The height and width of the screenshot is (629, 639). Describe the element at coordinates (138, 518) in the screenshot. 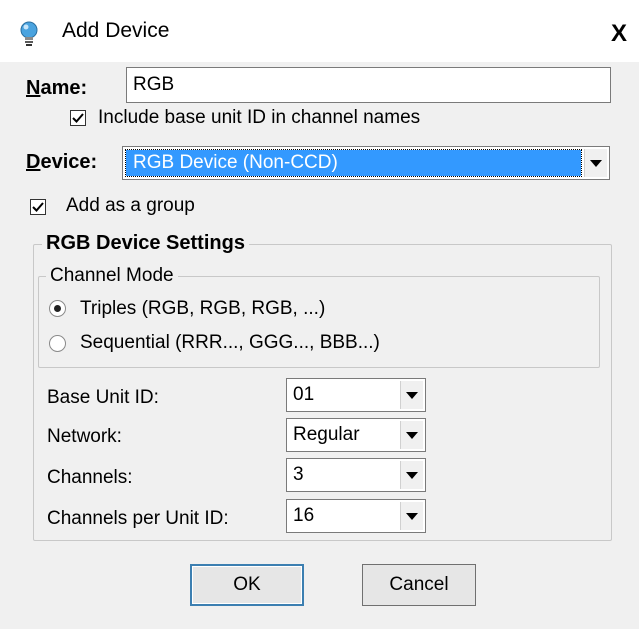

I see `channels-per-unit-label: Channels per Unit ID:` at that location.